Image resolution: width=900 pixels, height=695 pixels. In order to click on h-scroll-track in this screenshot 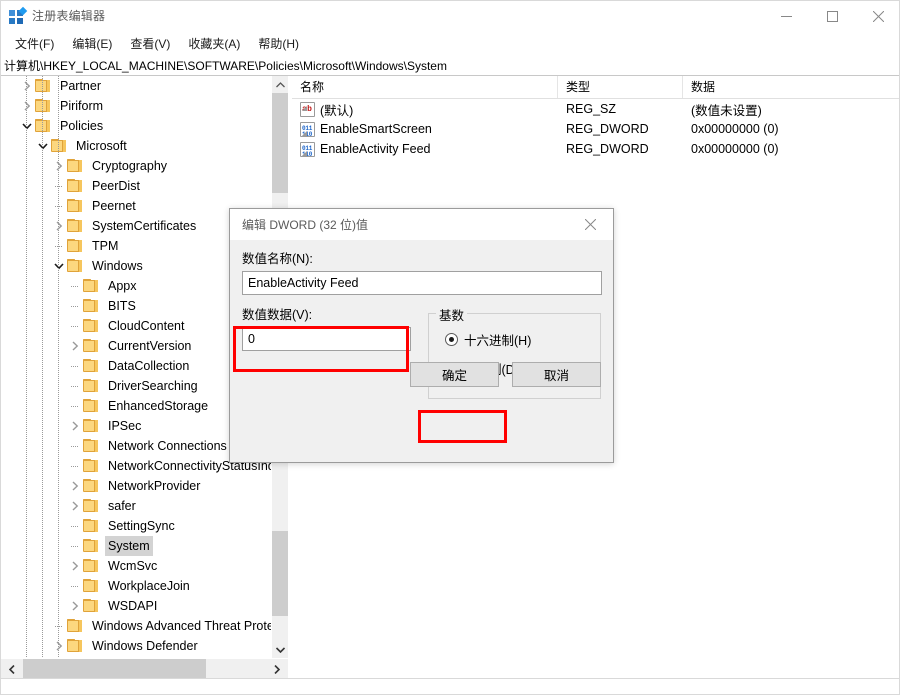, I will do `click(144, 669)`.